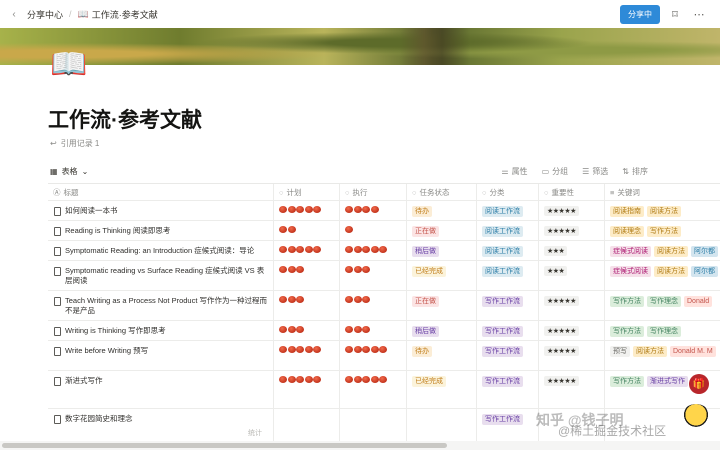 This screenshot has width=720, height=450. I want to click on group-button: ▭ 分组, so click(555, 171).